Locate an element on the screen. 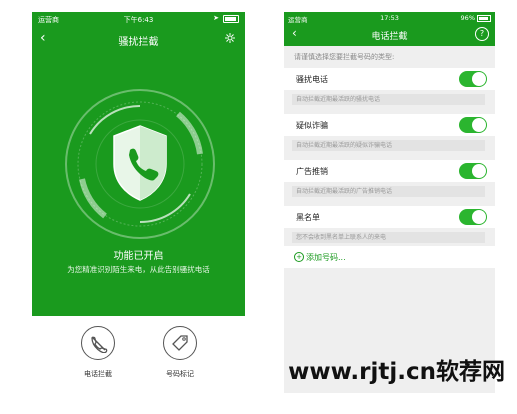 This screenshot has width=517, height=414. call-block-label: 电话拦截 is located at coordinates (98, 374).